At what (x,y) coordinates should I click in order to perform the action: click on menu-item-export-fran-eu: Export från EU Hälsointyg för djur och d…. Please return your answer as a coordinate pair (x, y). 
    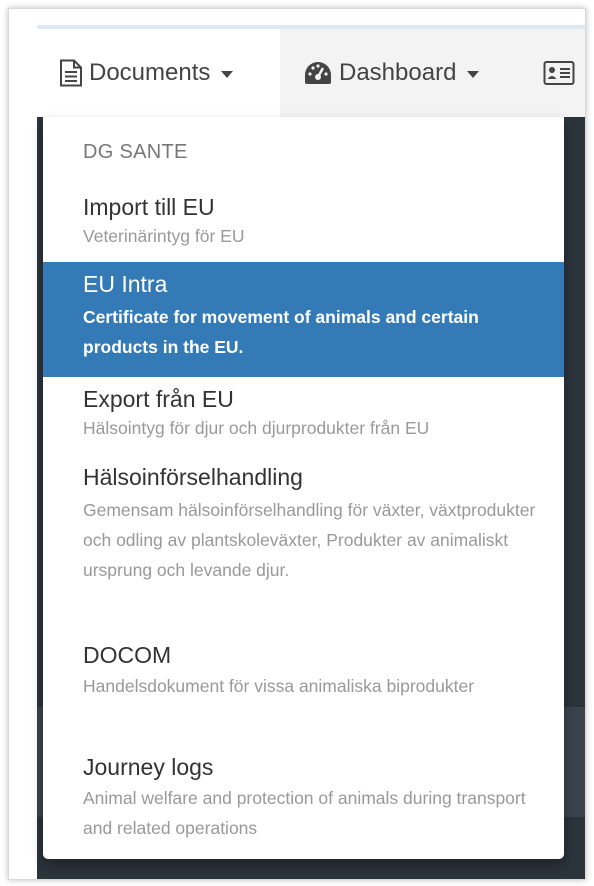
    Looking at the image, I should click on (303, 415).